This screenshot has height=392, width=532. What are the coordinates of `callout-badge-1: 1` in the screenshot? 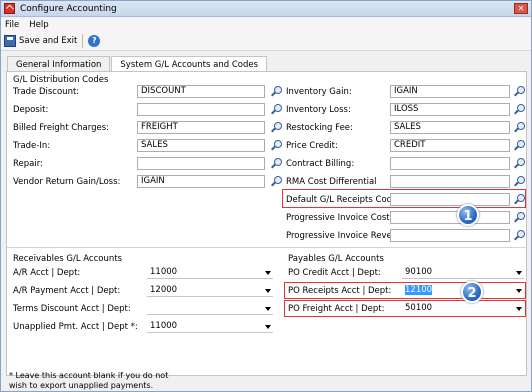 It's located at (468, 215).